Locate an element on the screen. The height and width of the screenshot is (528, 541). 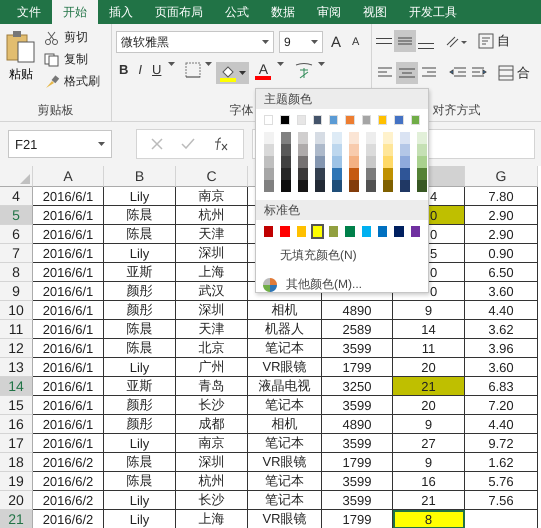
row-header: 16 is located at coordinates (16, 424).